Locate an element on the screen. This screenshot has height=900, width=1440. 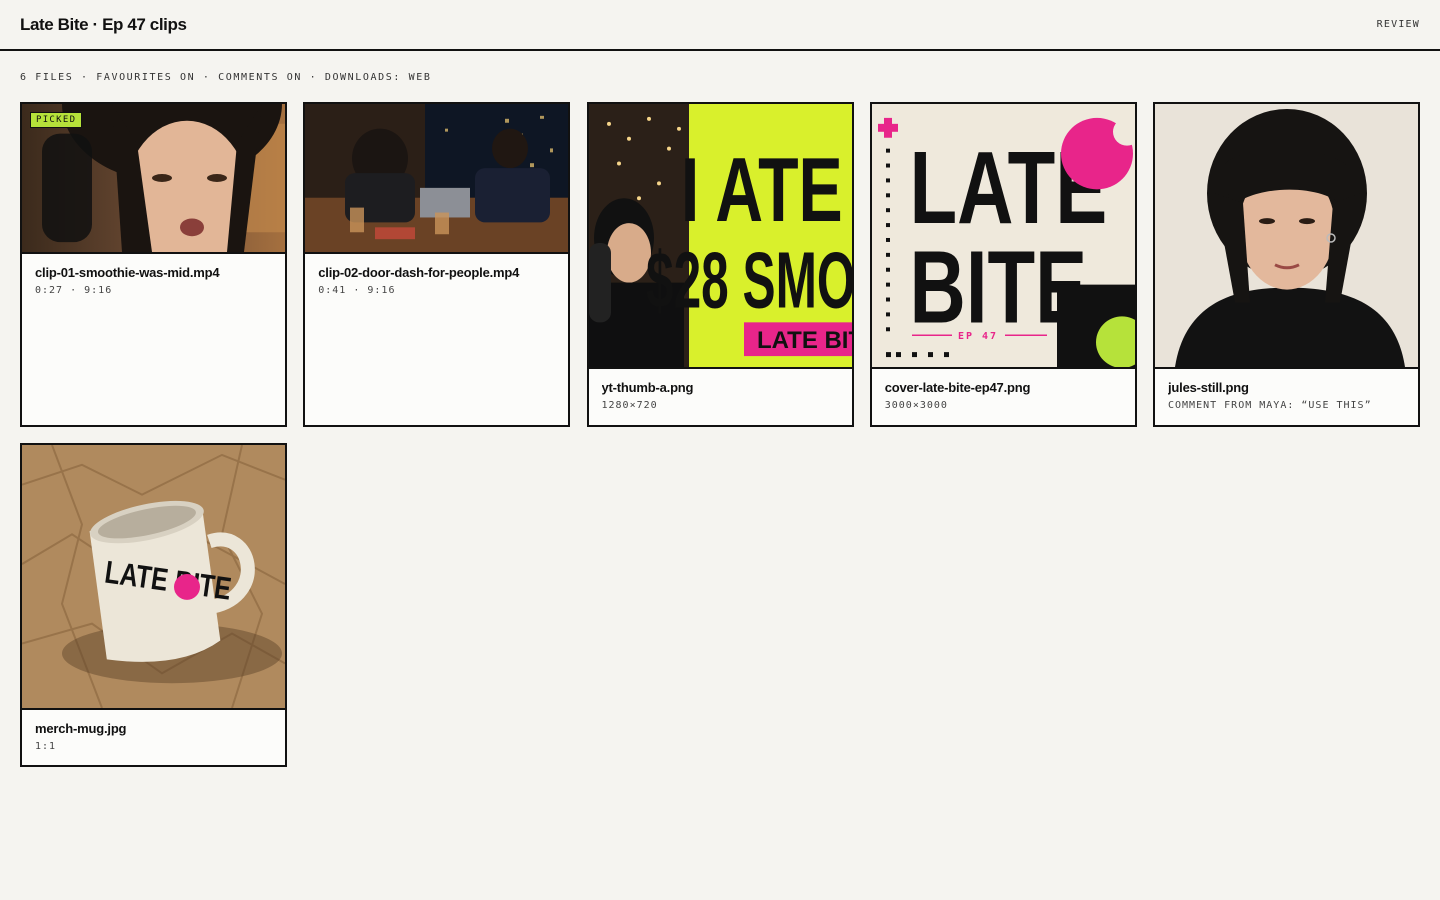
page-title: Late Bite · Ep 47 clips is located at coordinates (103, 24).